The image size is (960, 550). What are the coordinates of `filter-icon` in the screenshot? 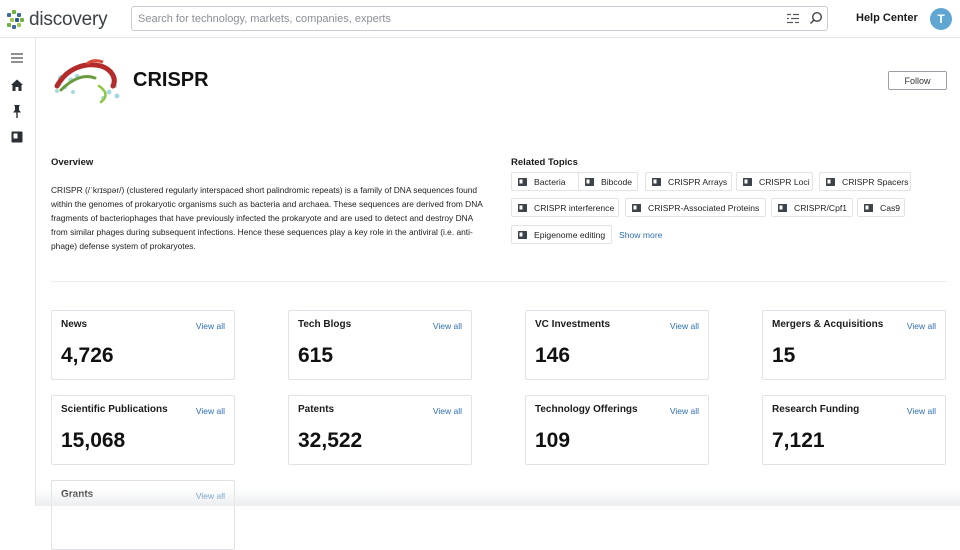 It's located at (793, 18).